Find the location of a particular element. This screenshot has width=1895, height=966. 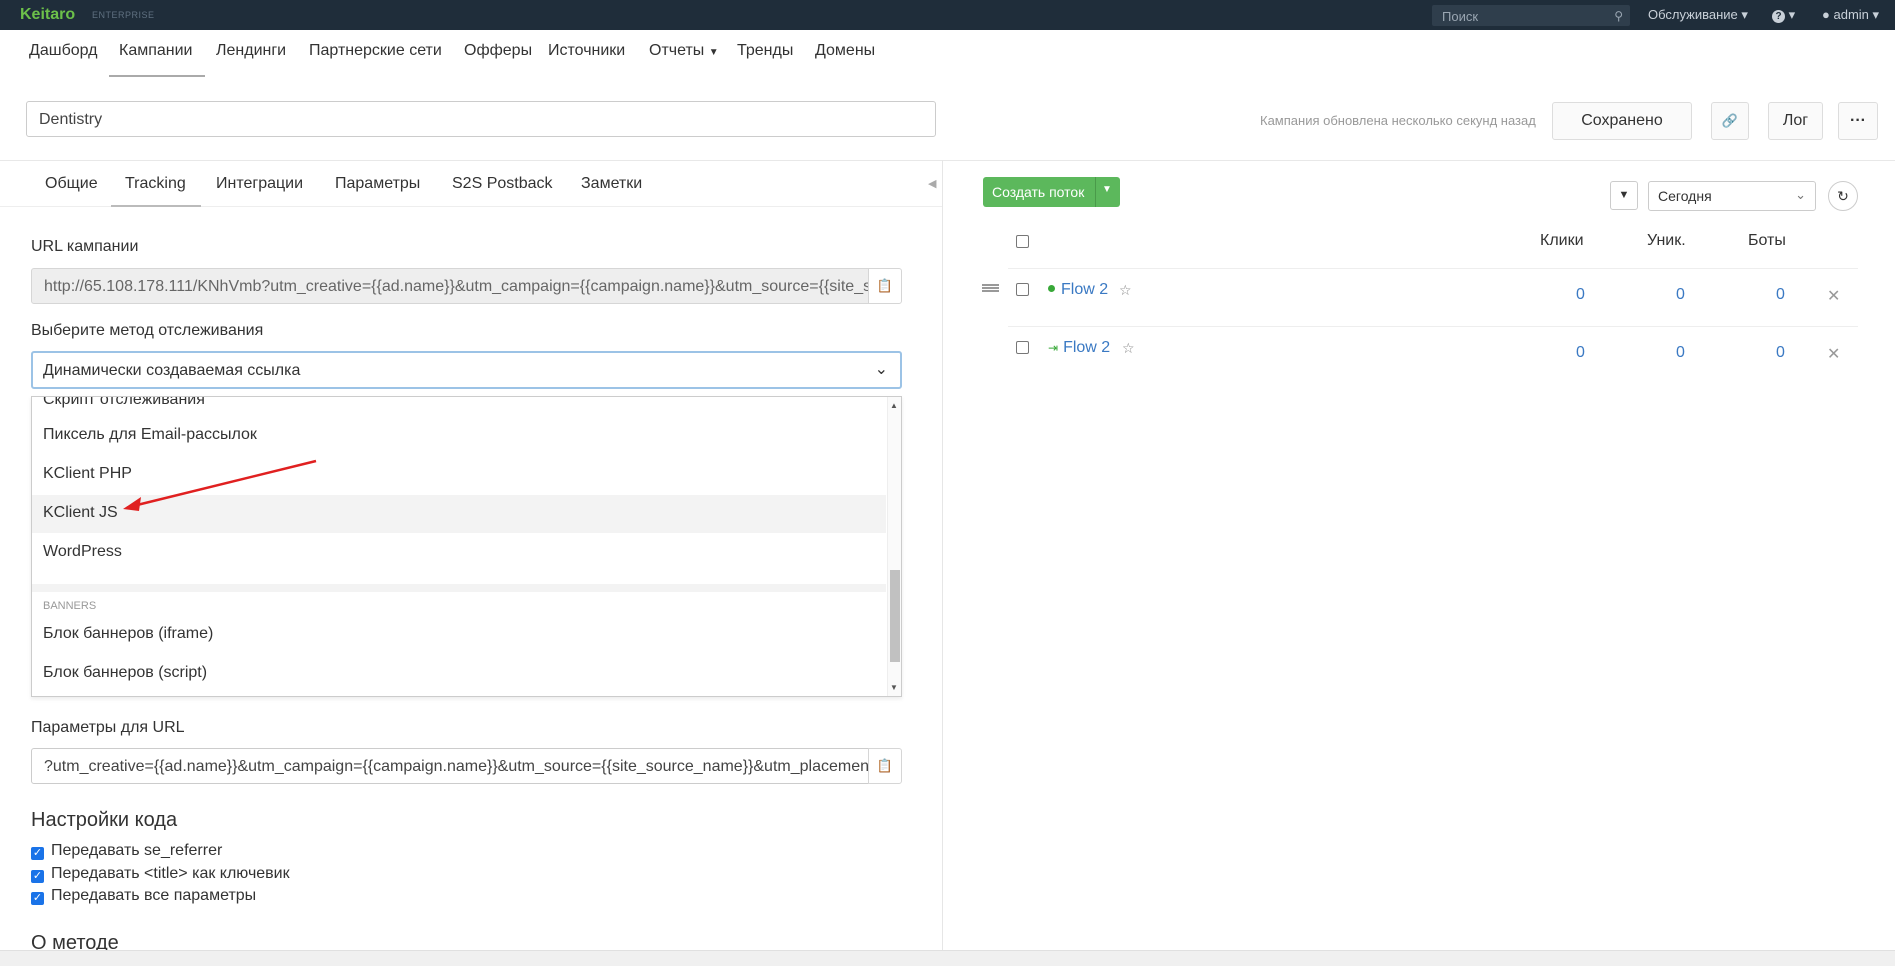

code-settings-title: Настройки кода is located at coordinates (104, 820).